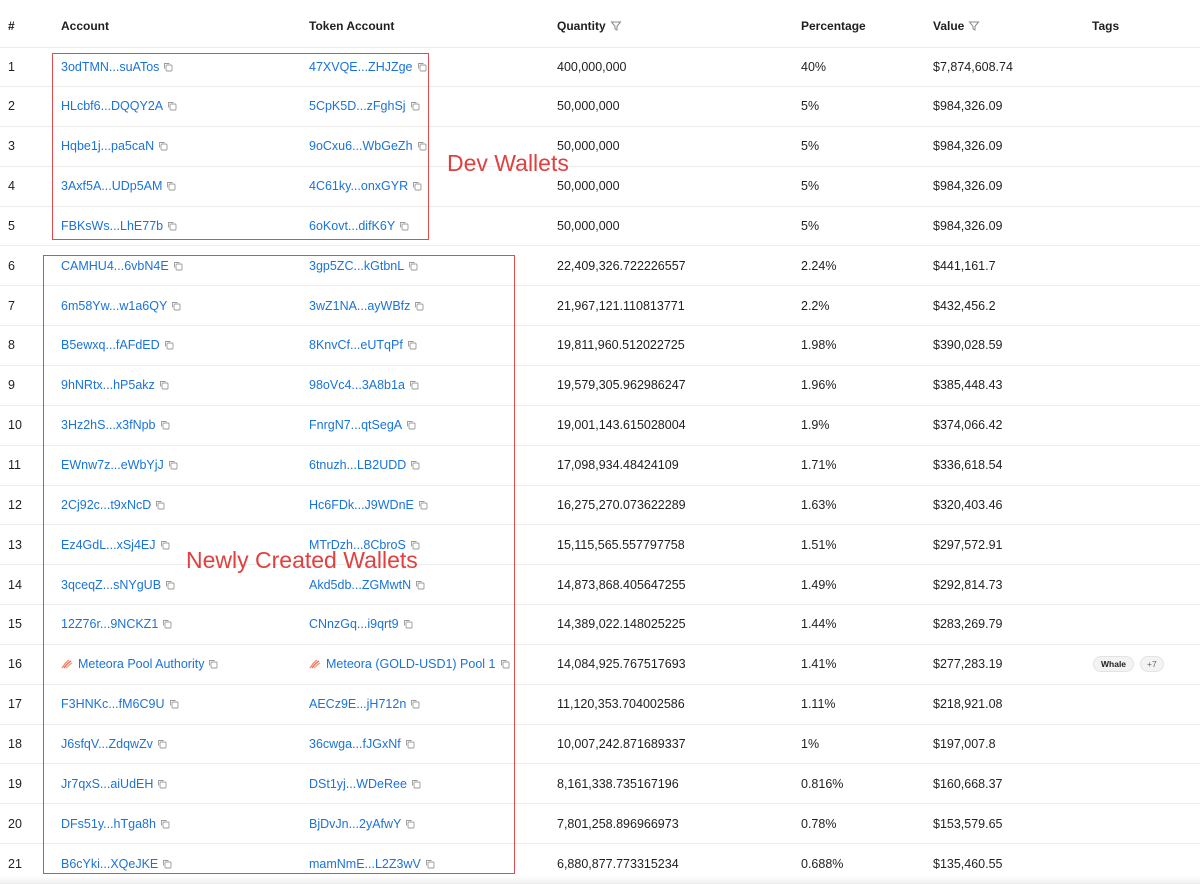  I want to click on account-link: EWnw7z...eWbYjJ, so click(112, 465).